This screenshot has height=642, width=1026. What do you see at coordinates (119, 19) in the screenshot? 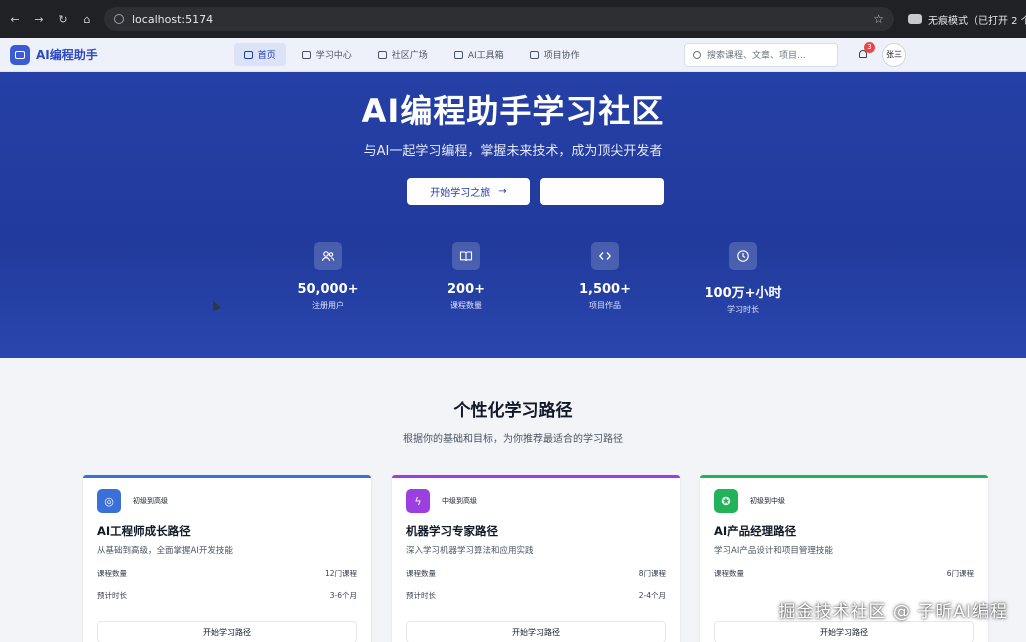
I see `site-info-icon` at bounding box center [119, 19].